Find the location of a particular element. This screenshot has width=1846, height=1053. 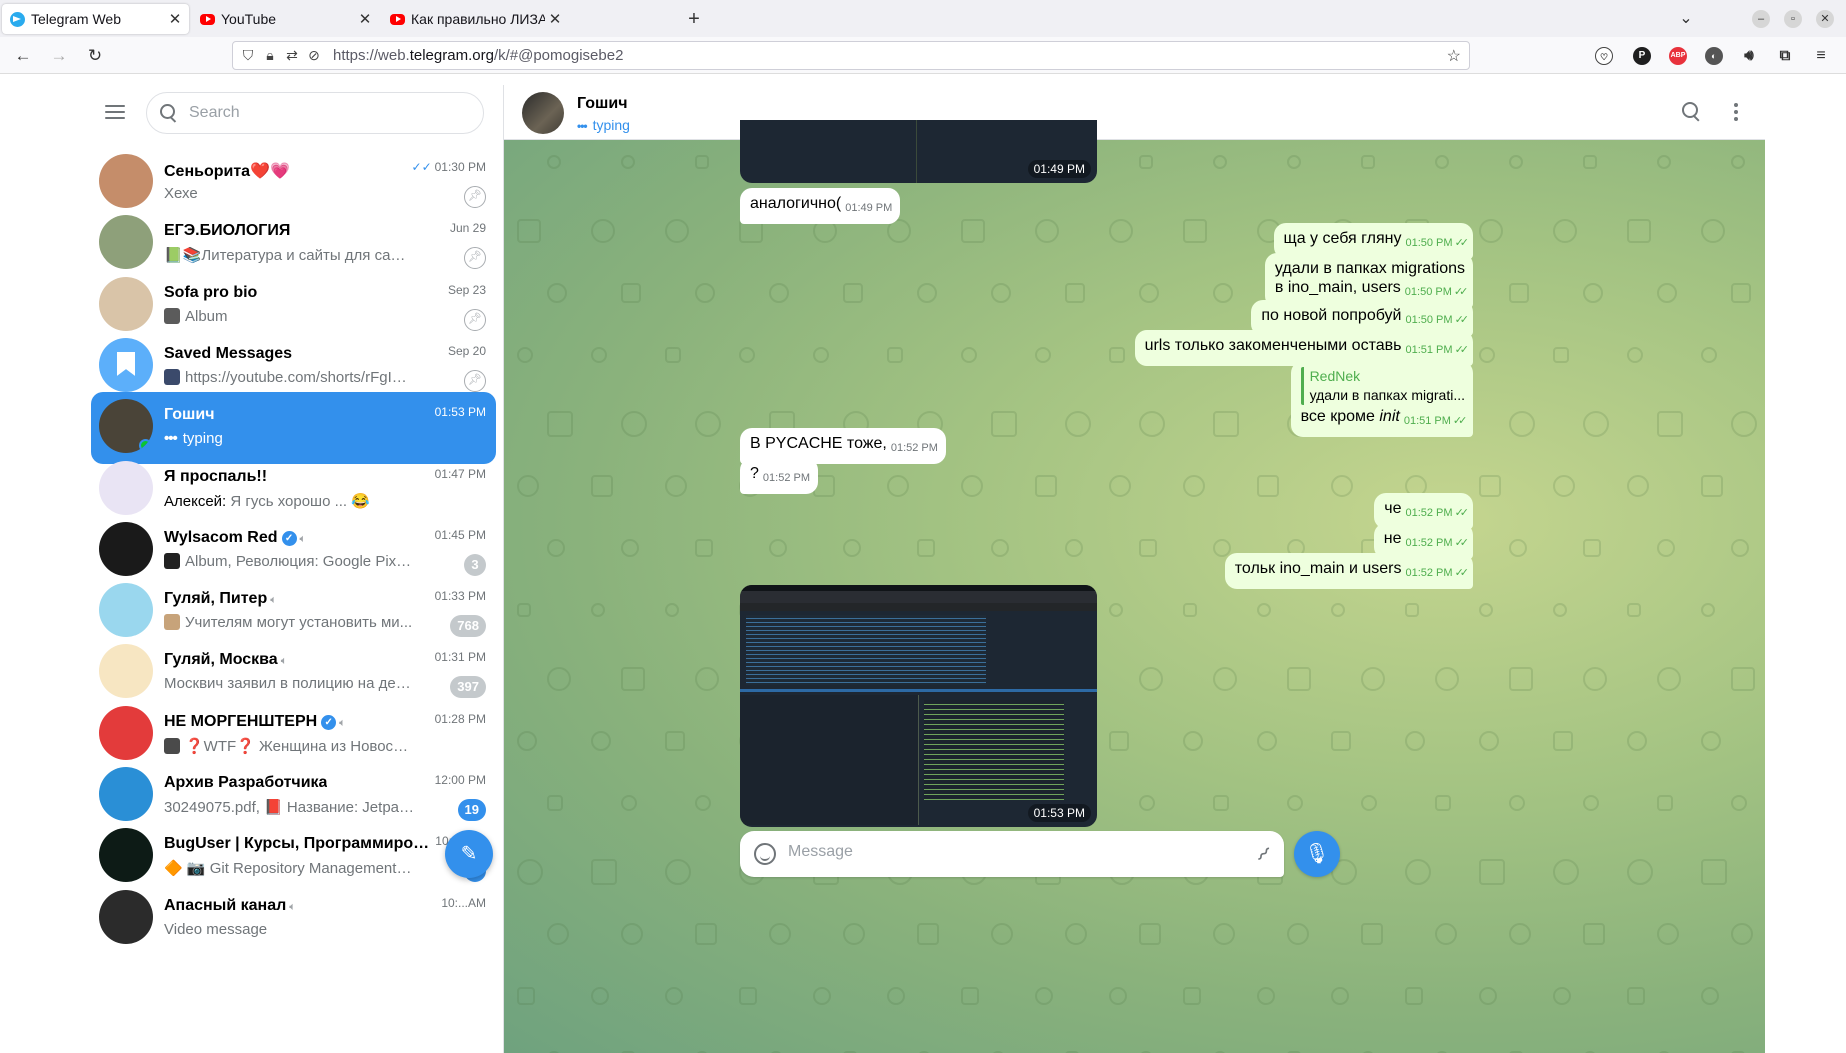

outgoing-message: тольк ino_main и users 01:52 PM ✓✓ is located at coordinates (1348, 571).